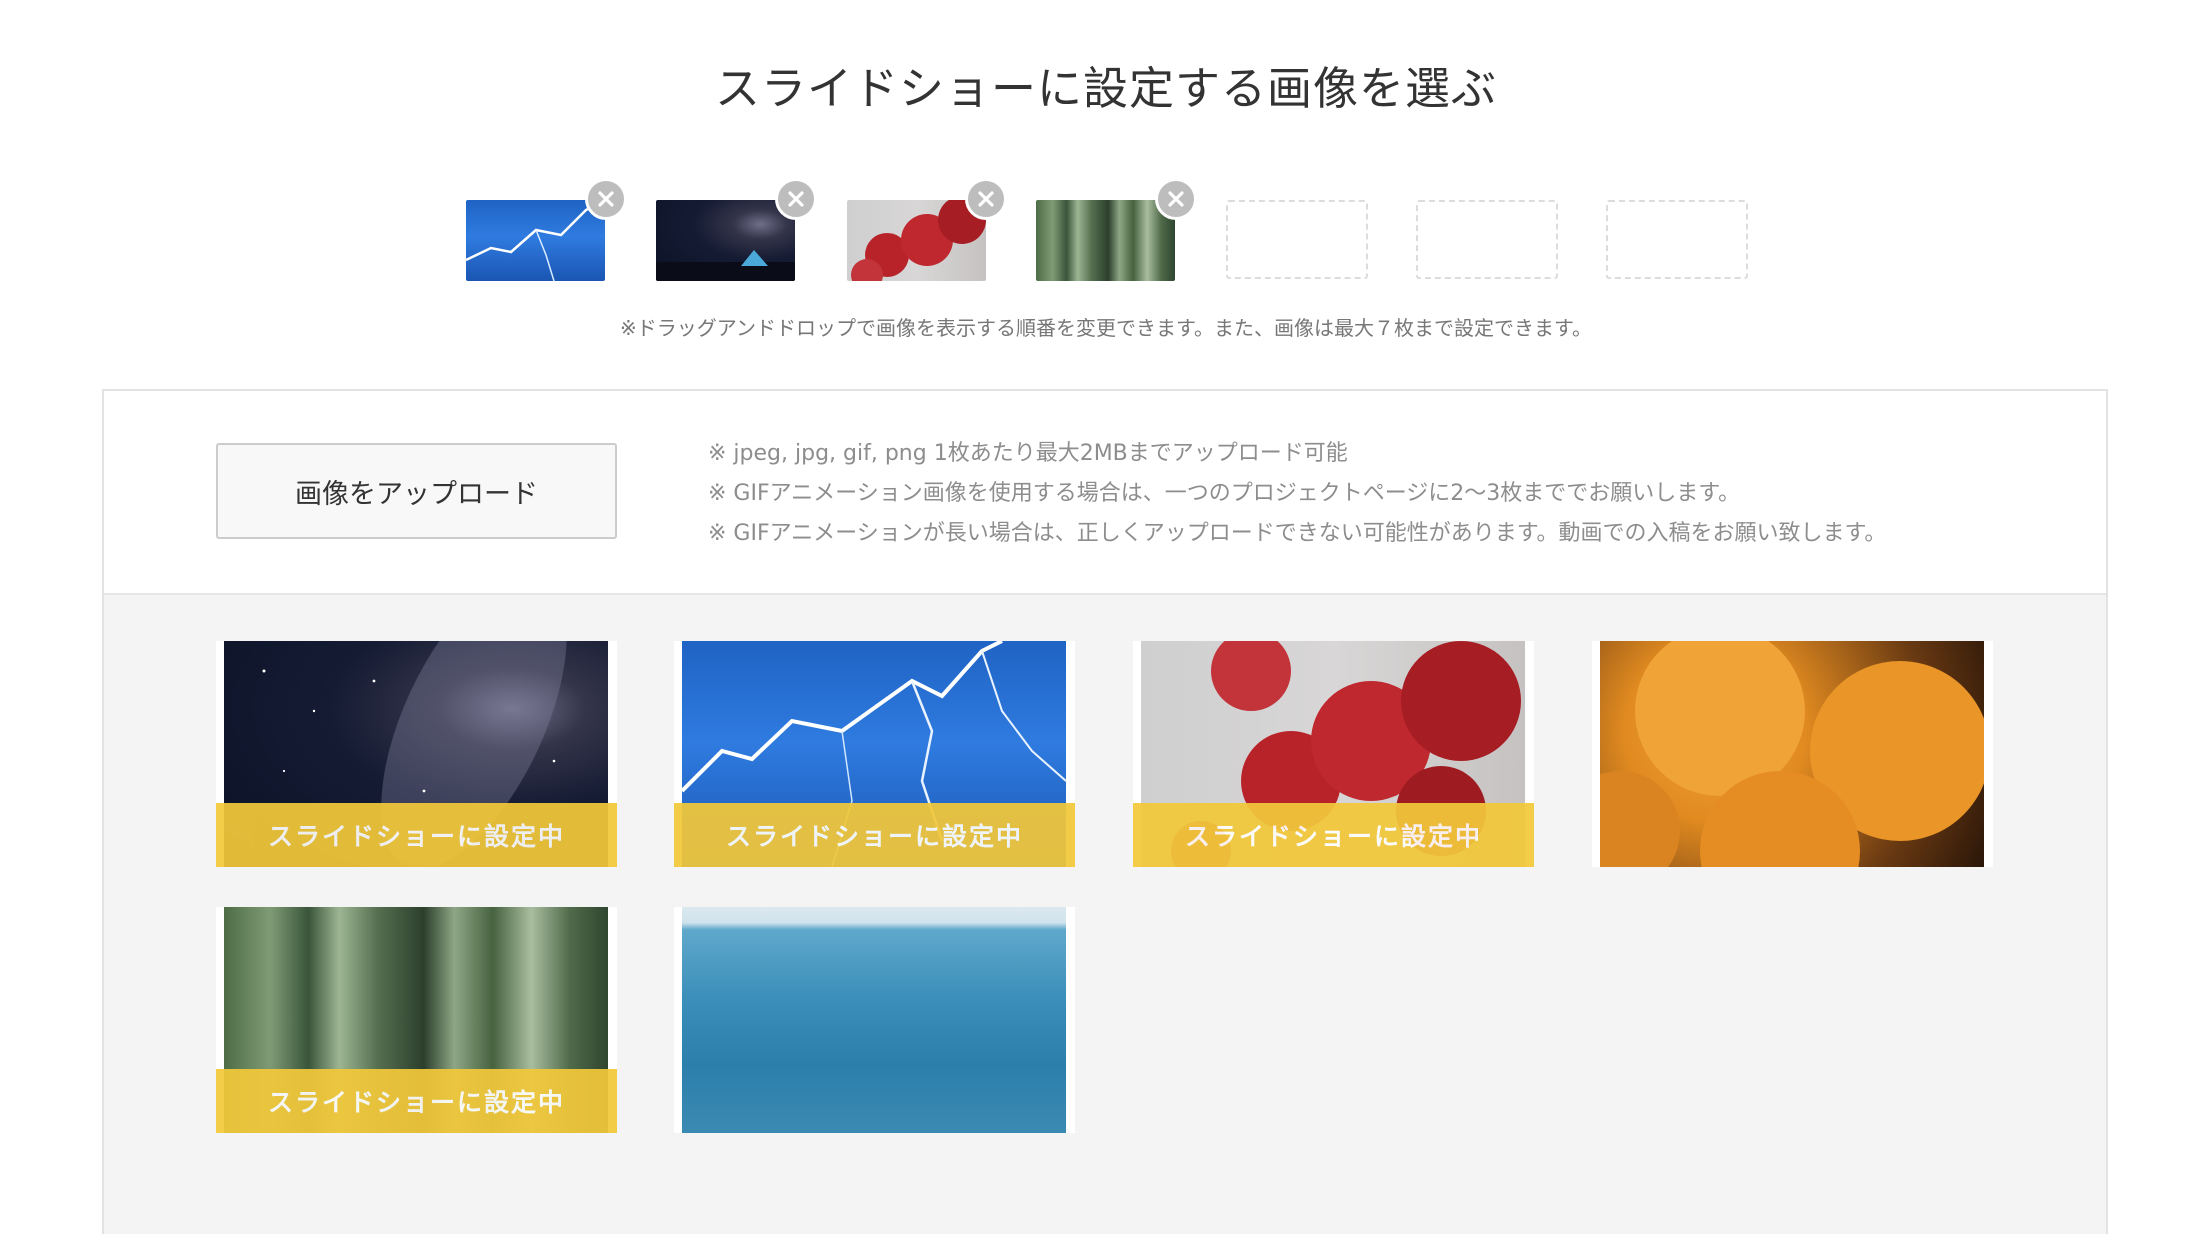  Describe the element at coordinates (416, 491) in the screenshot. I see `upload-button: 画像をアップロード` at that location.